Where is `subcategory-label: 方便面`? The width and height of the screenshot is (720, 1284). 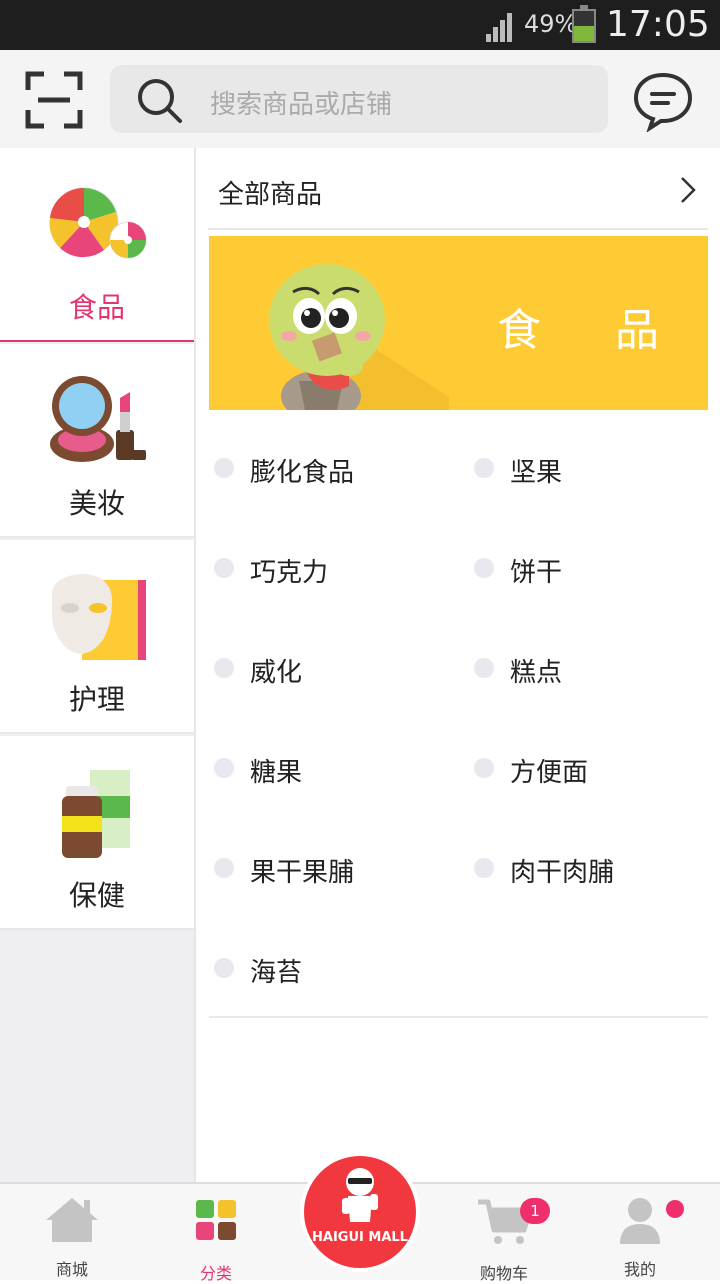 subcategory-label: 方便面 is located at coordinates (549, 773).